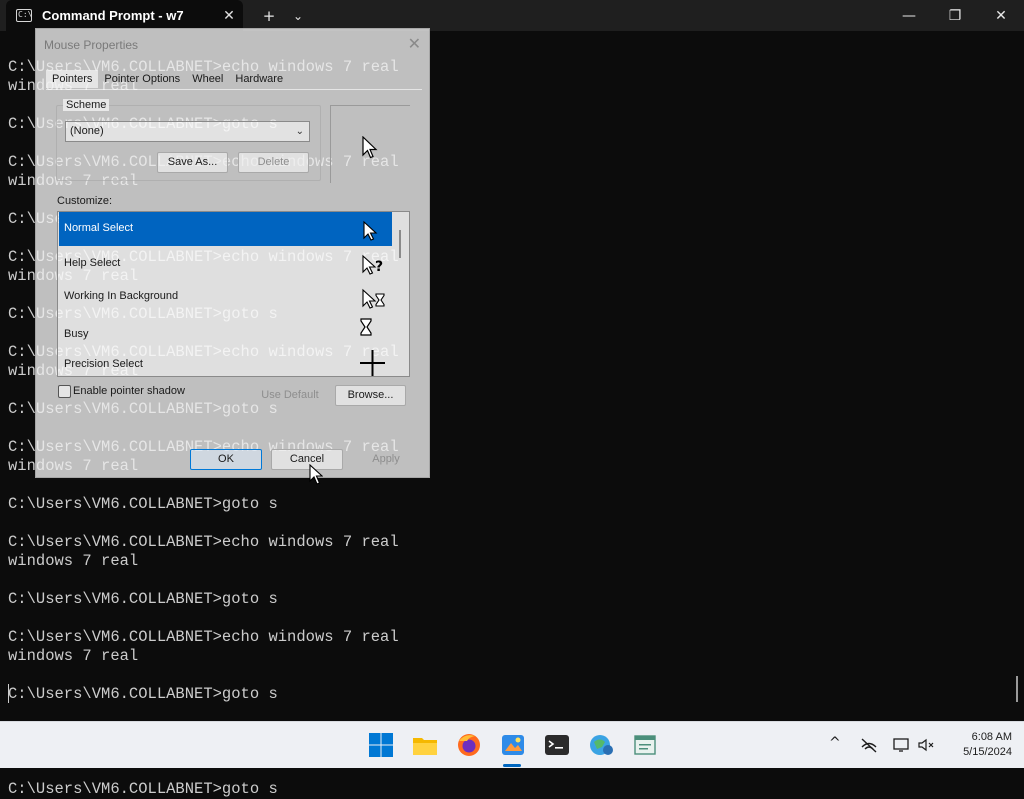  I want to click on volume-muted-icon, so click(926, 745).